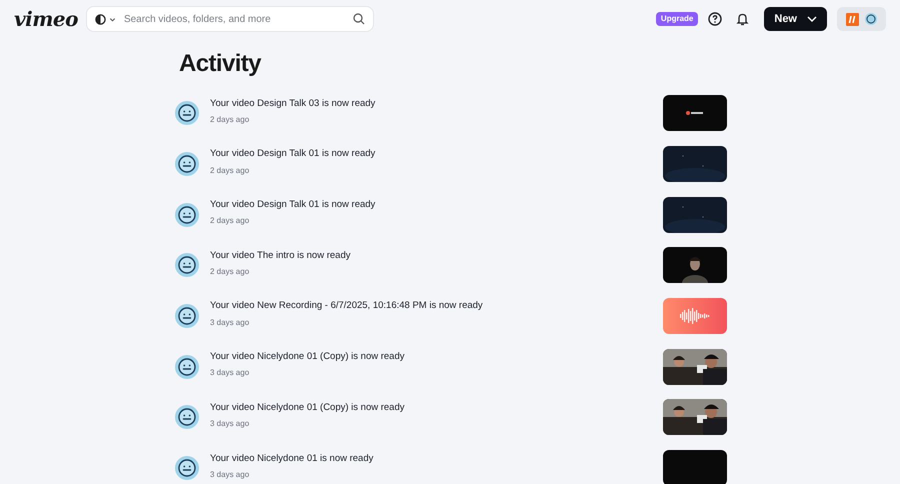 The width and height of the screenshot is (900, 484). Describe the element at coordinates (812, 19) in the screenshot. I see `chevron-icon` at that location.